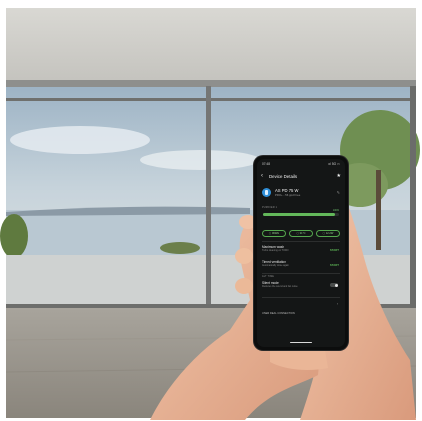 This screenshot has height=421, width=422. What do you see at coordinates (270, 207) in the screenshot?
I see `section-label: PURIFIER 1` at bounding box center [270, 207].